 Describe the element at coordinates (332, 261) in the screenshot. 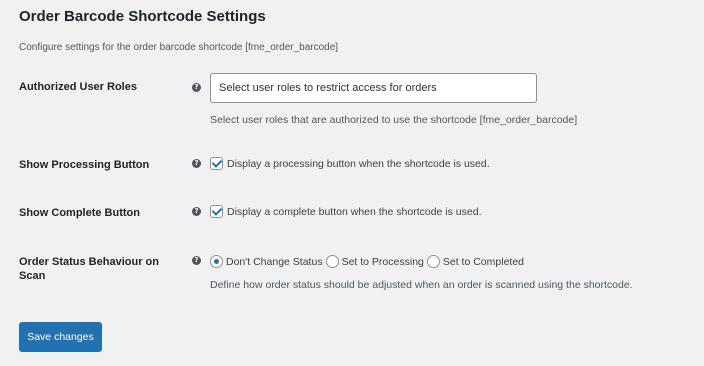

I see `radio-button-processing` at that location.